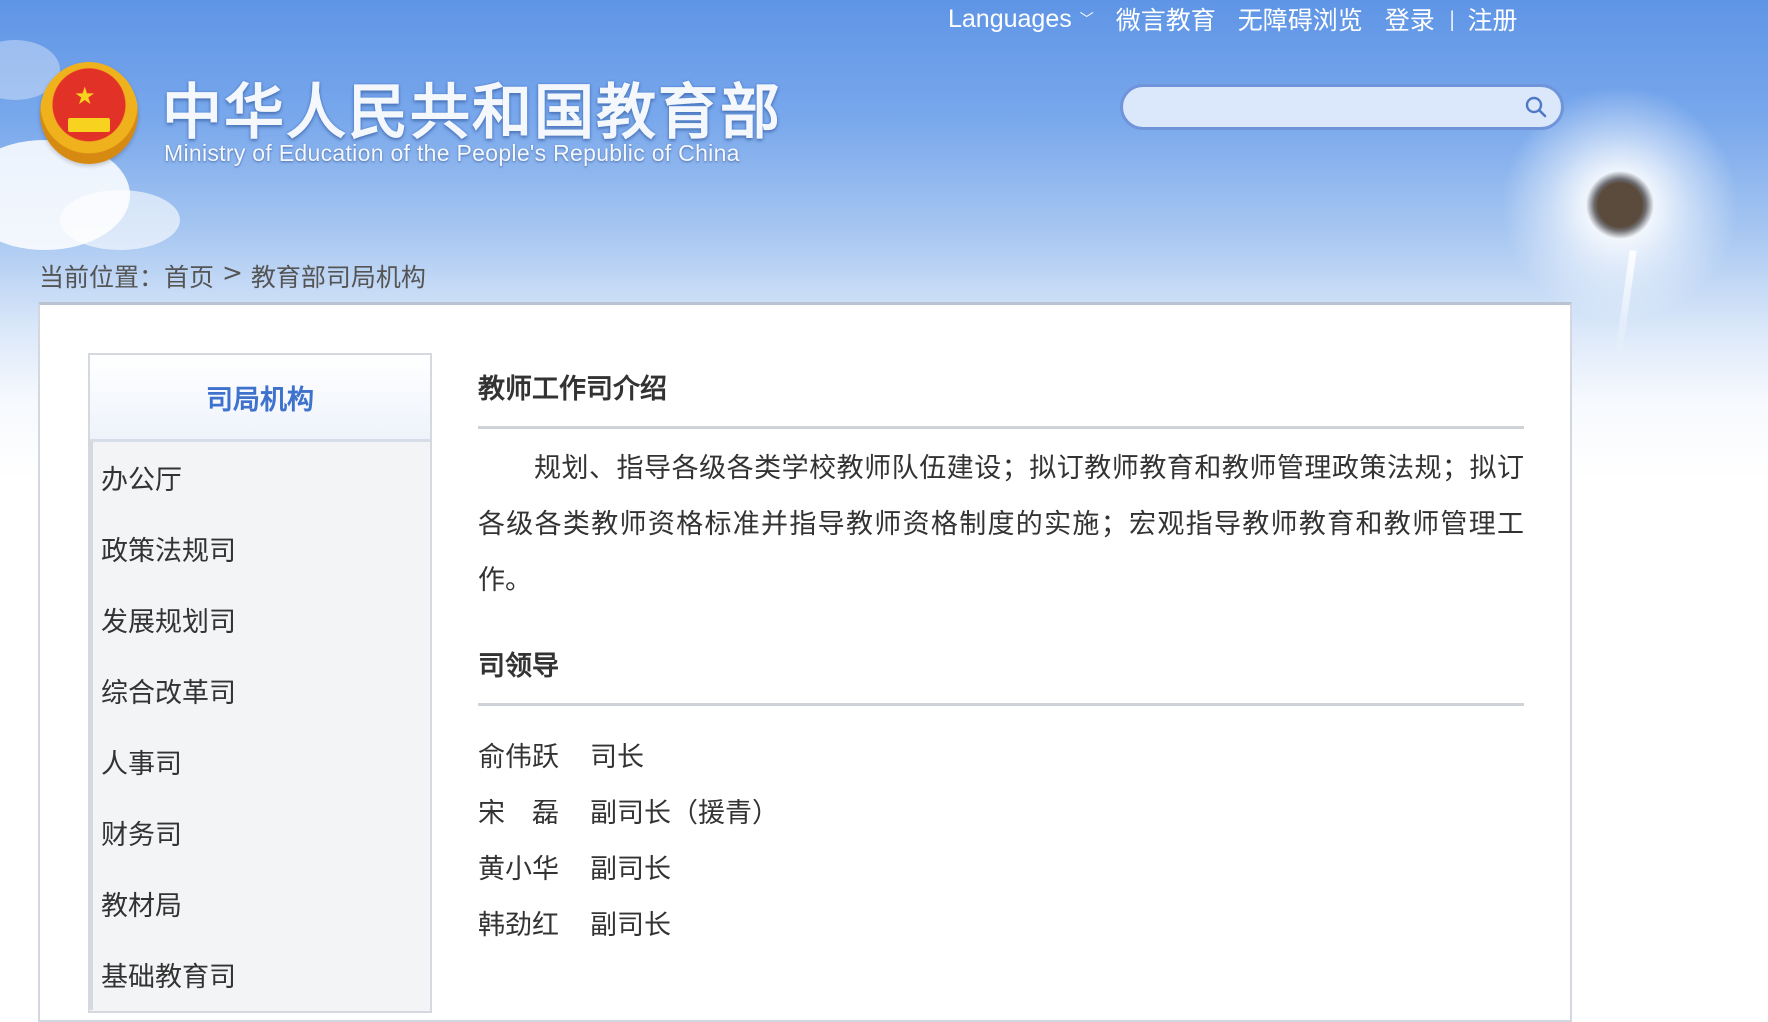 The image size is (1768, 1022). Describe the element at coordinates (472, 107) in the screenshot. I see `site-title: 中华人民共和国教育部` at that location.